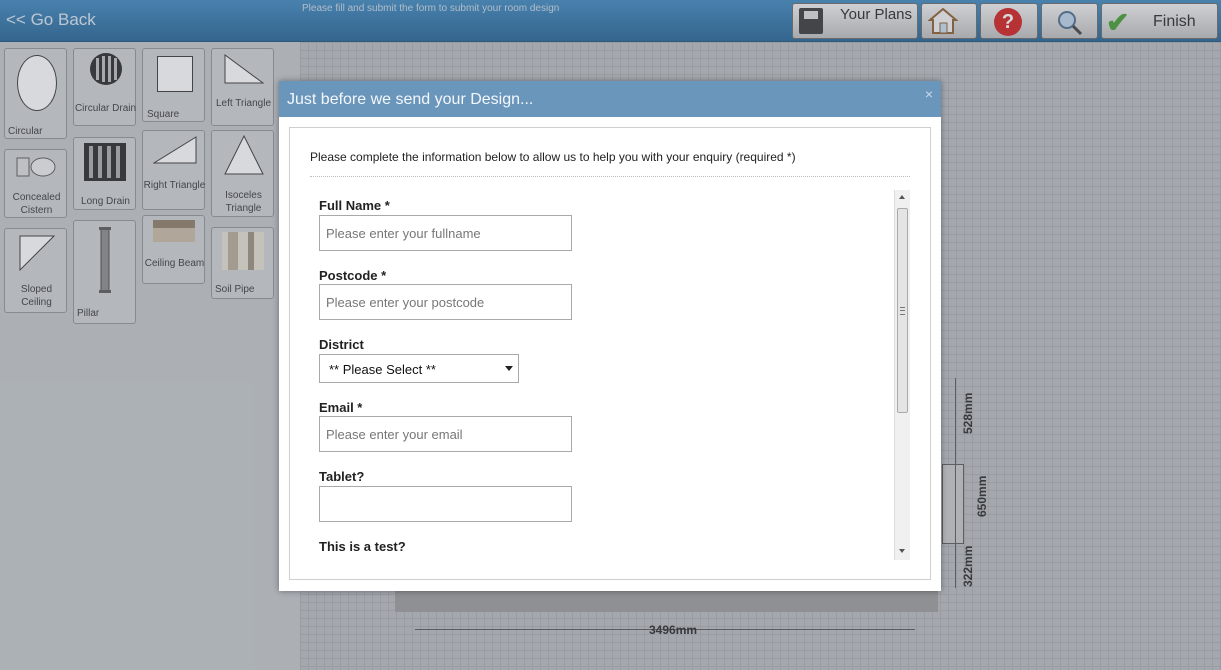  I want to click on email-input, so click(445, 434).